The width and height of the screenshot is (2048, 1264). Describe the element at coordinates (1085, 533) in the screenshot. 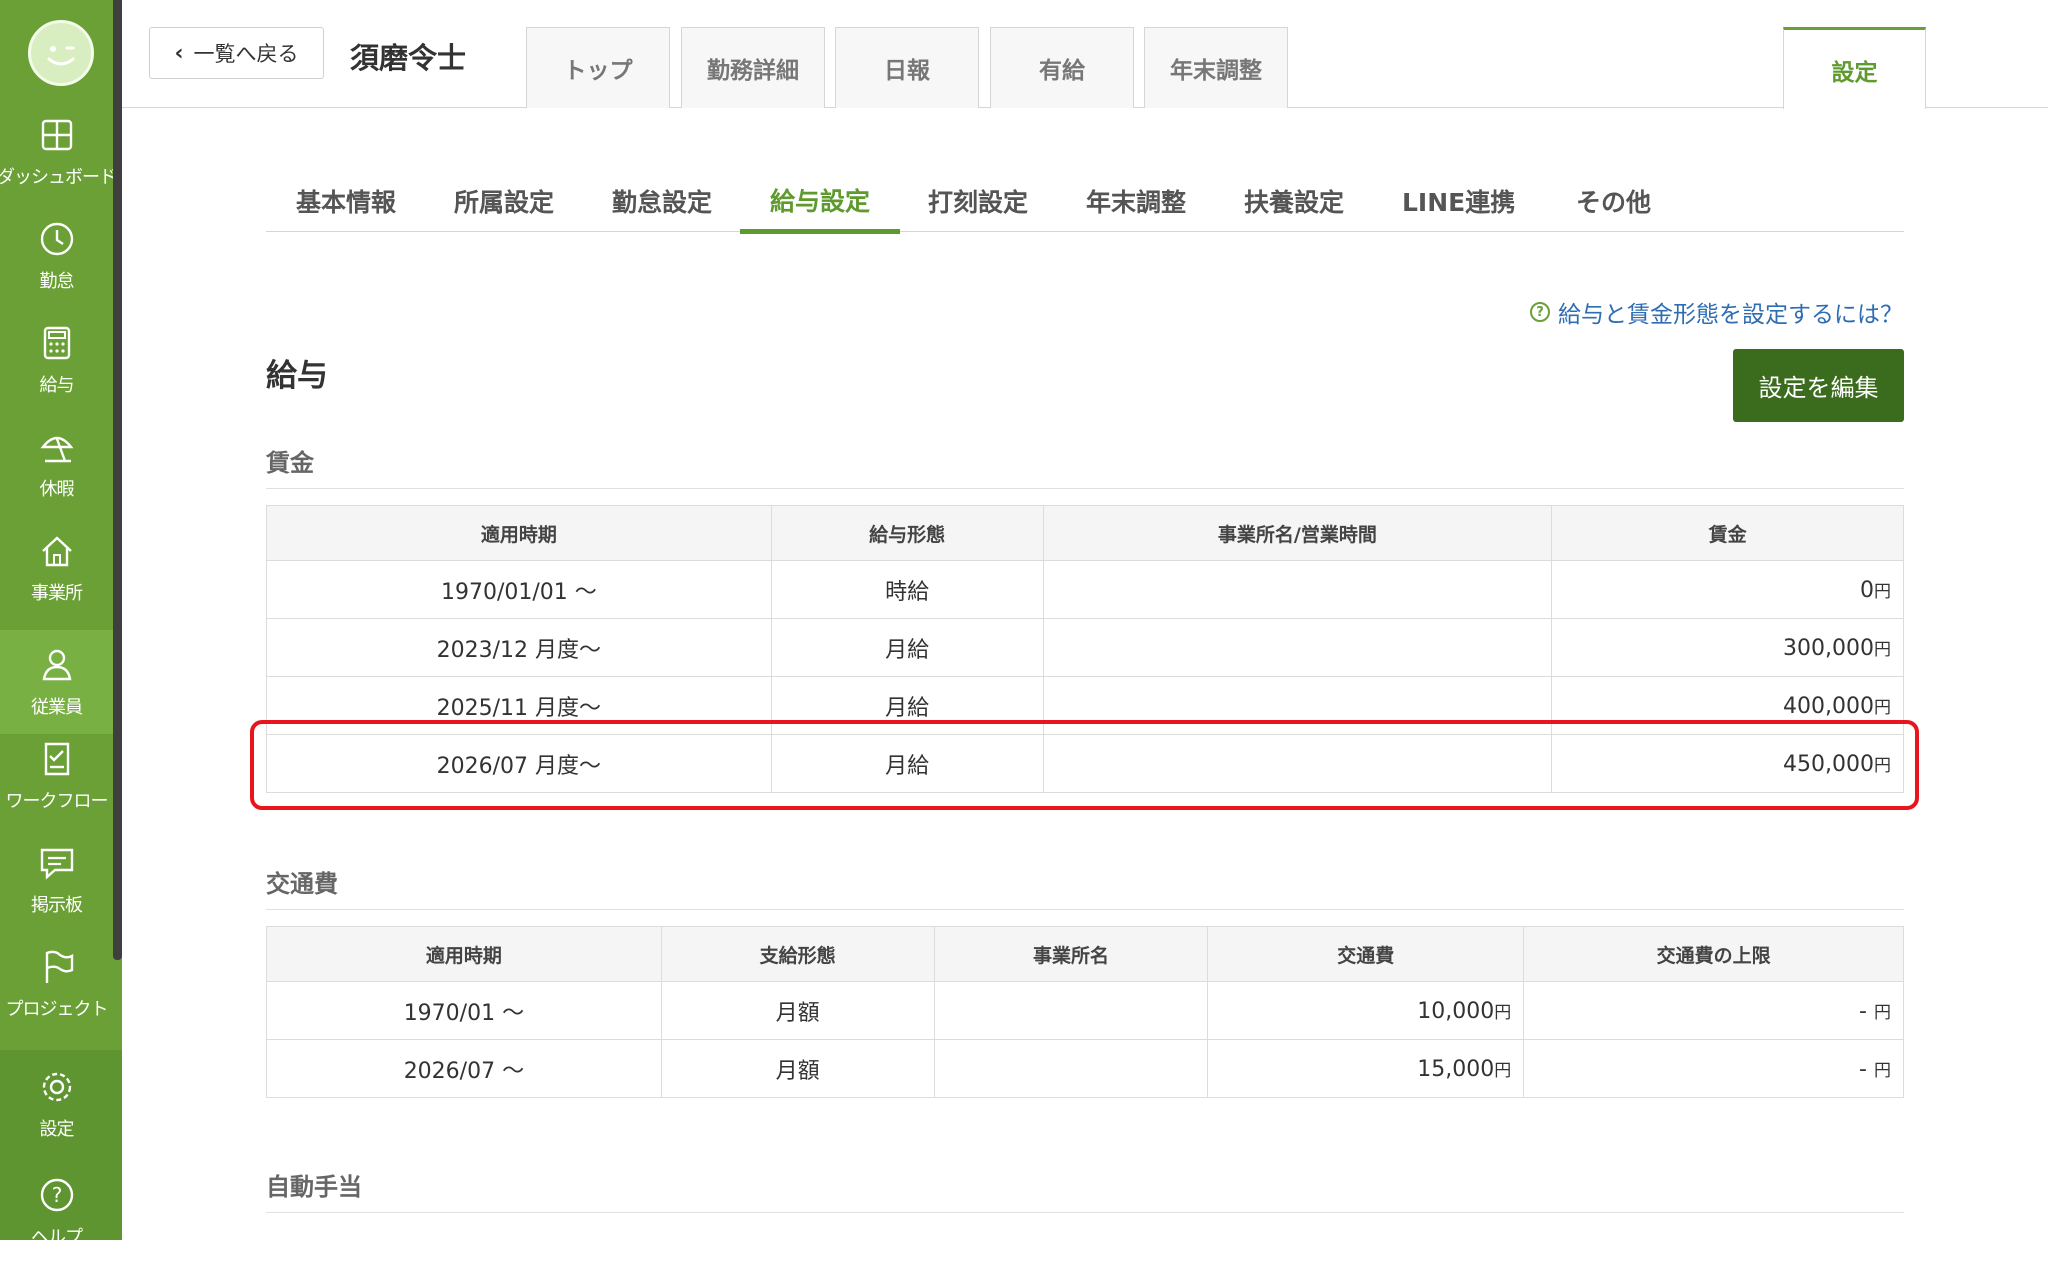

I see `table-header-row: 適用時期 給与形態 事業所名/営業時間 賃金` at that location.